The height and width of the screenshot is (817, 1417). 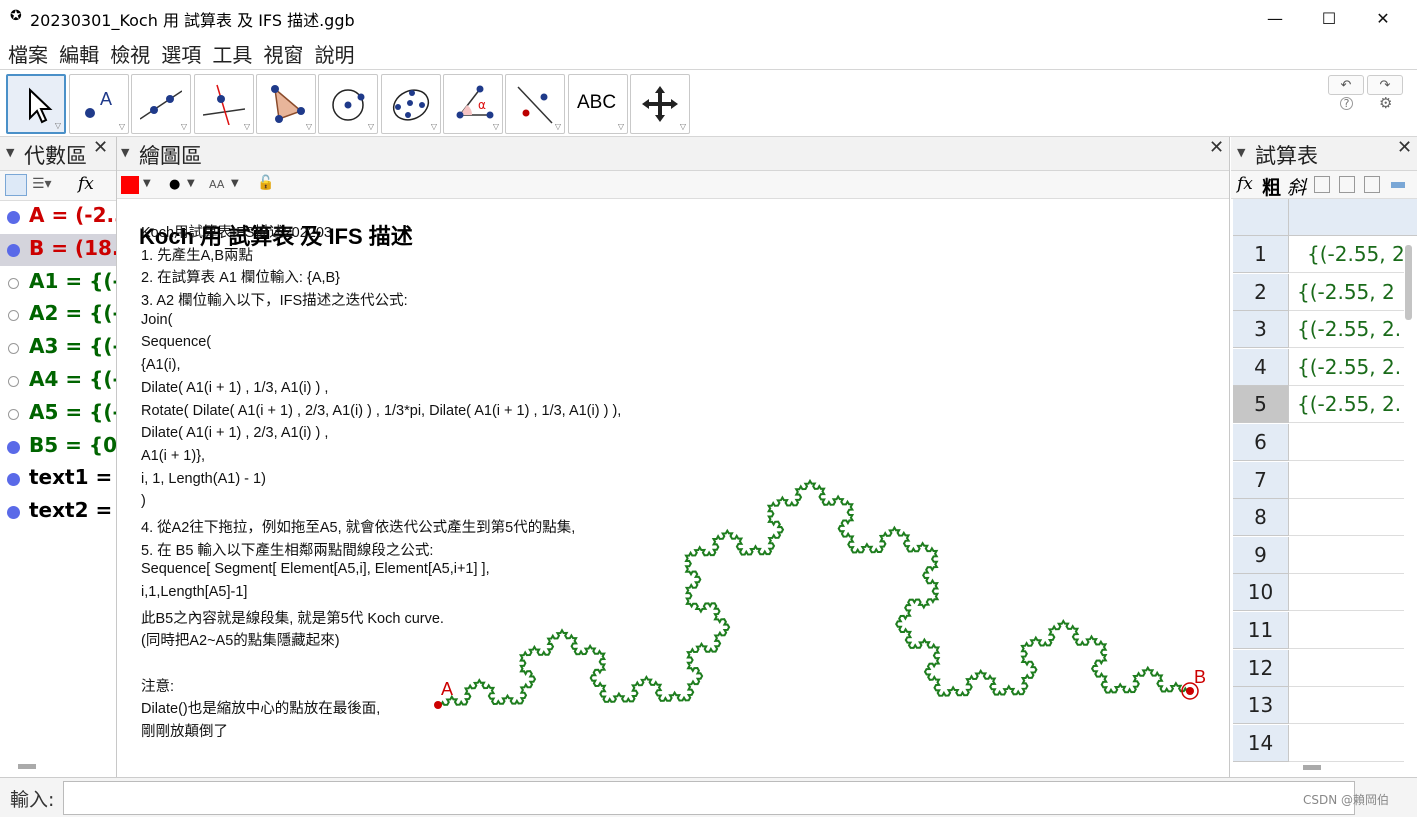 I want to click on undo-button: ↶, so click(x=1346, y=85).